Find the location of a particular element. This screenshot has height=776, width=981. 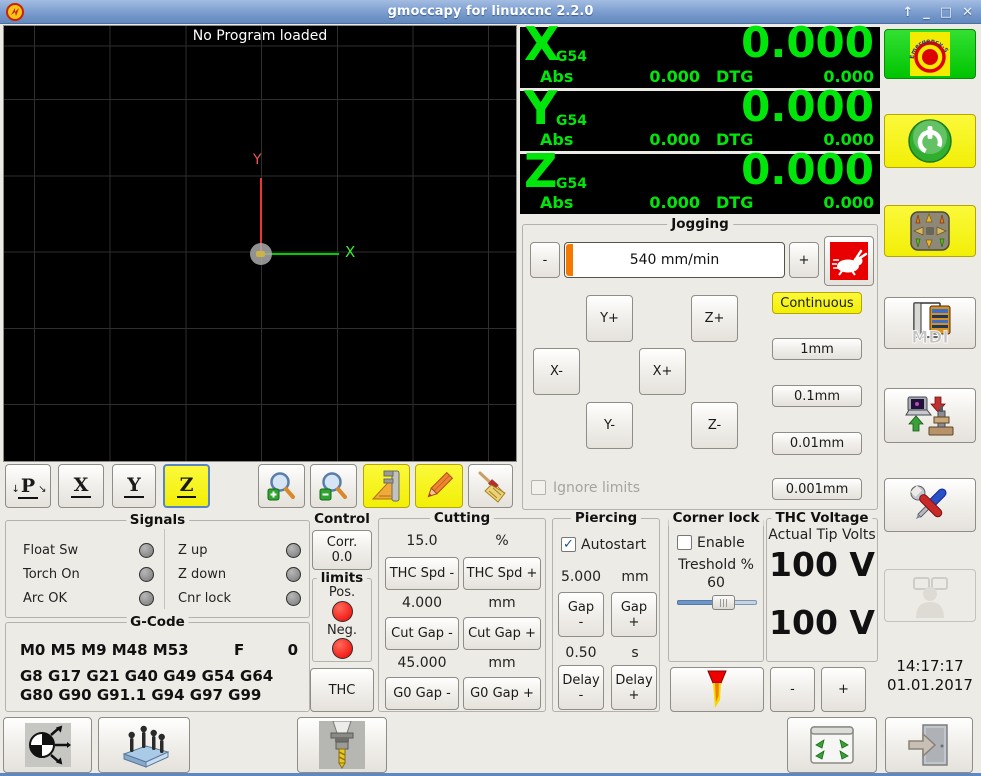

dro-y-system: G54 is located at coordinates (571, 121).